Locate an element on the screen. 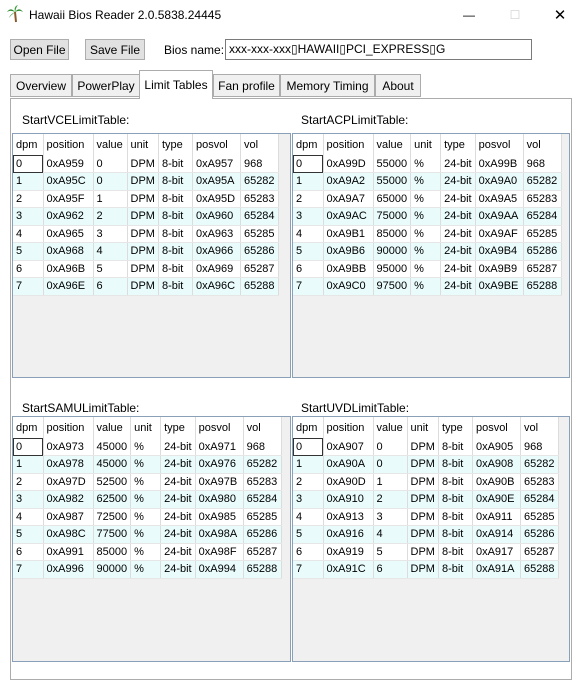 The height and width of the screenshot is (689, 582). cell-posvol: 0xA914 is located at coordinates (496, 534).